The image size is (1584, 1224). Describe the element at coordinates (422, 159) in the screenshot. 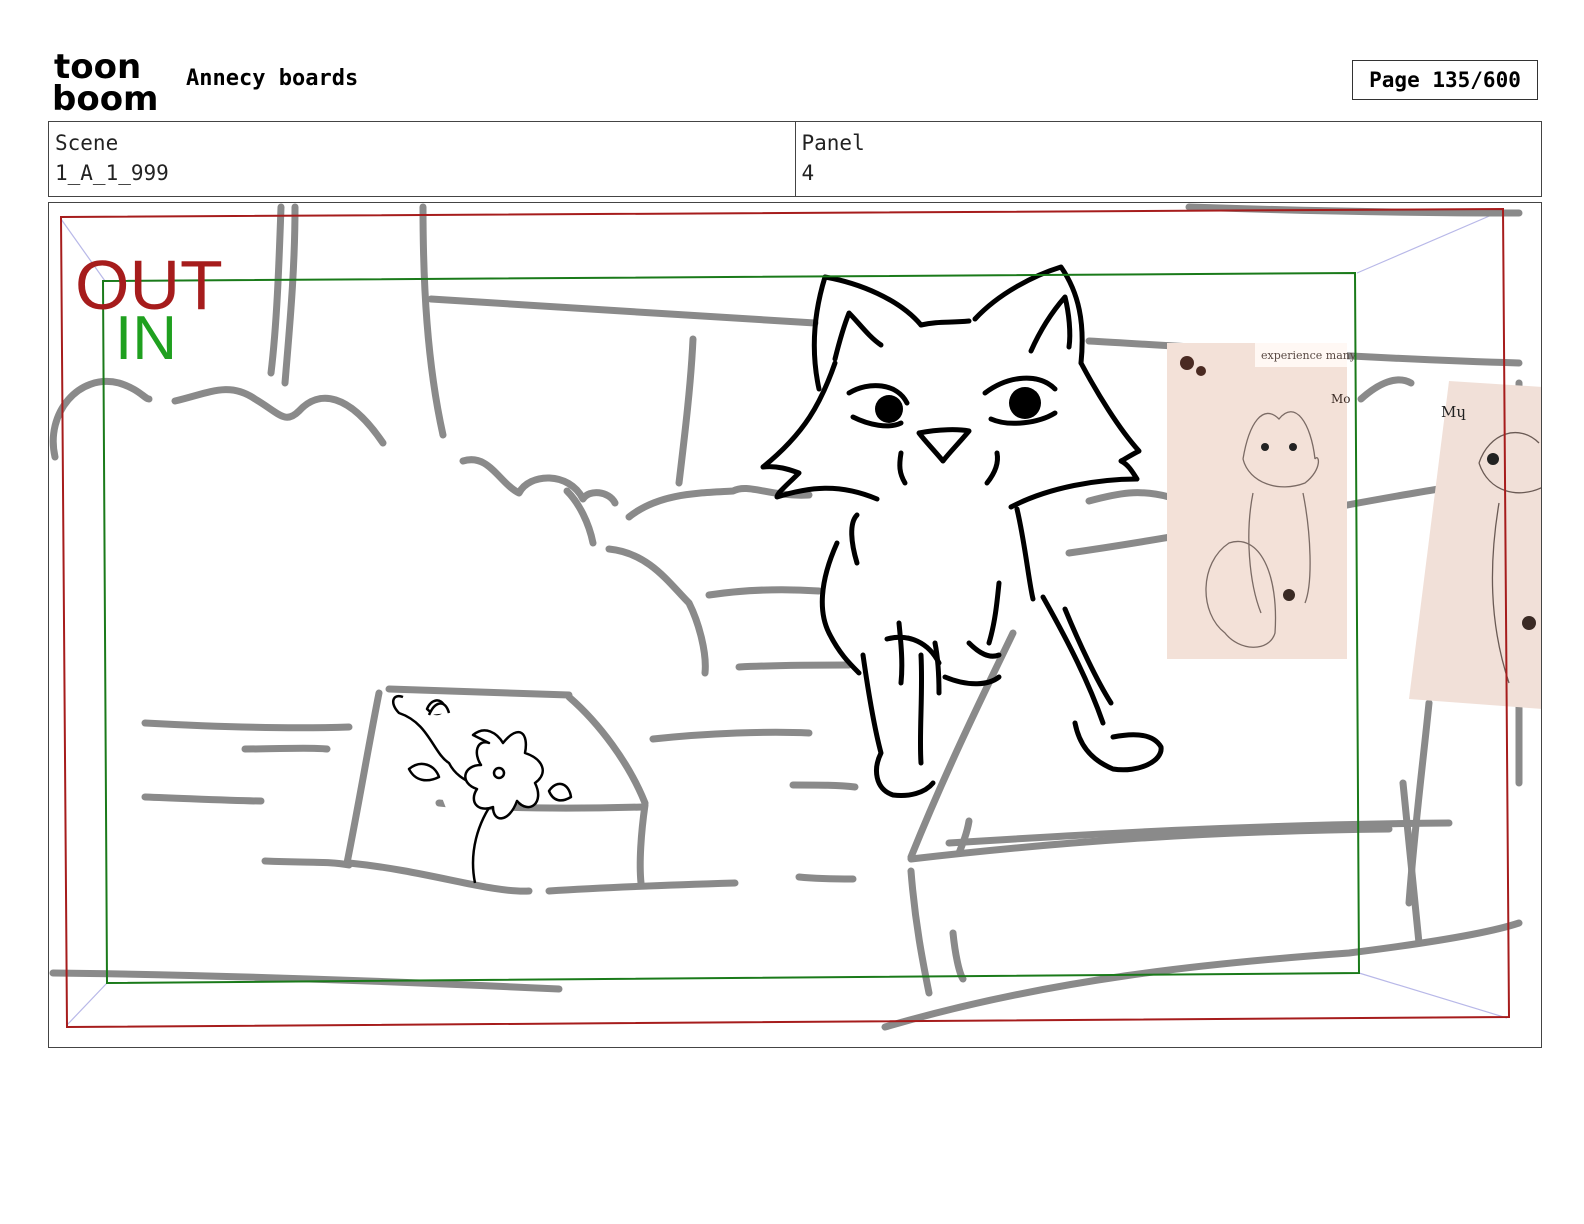

I see `scene-cell: Scene 1_A_1_999` at that location.